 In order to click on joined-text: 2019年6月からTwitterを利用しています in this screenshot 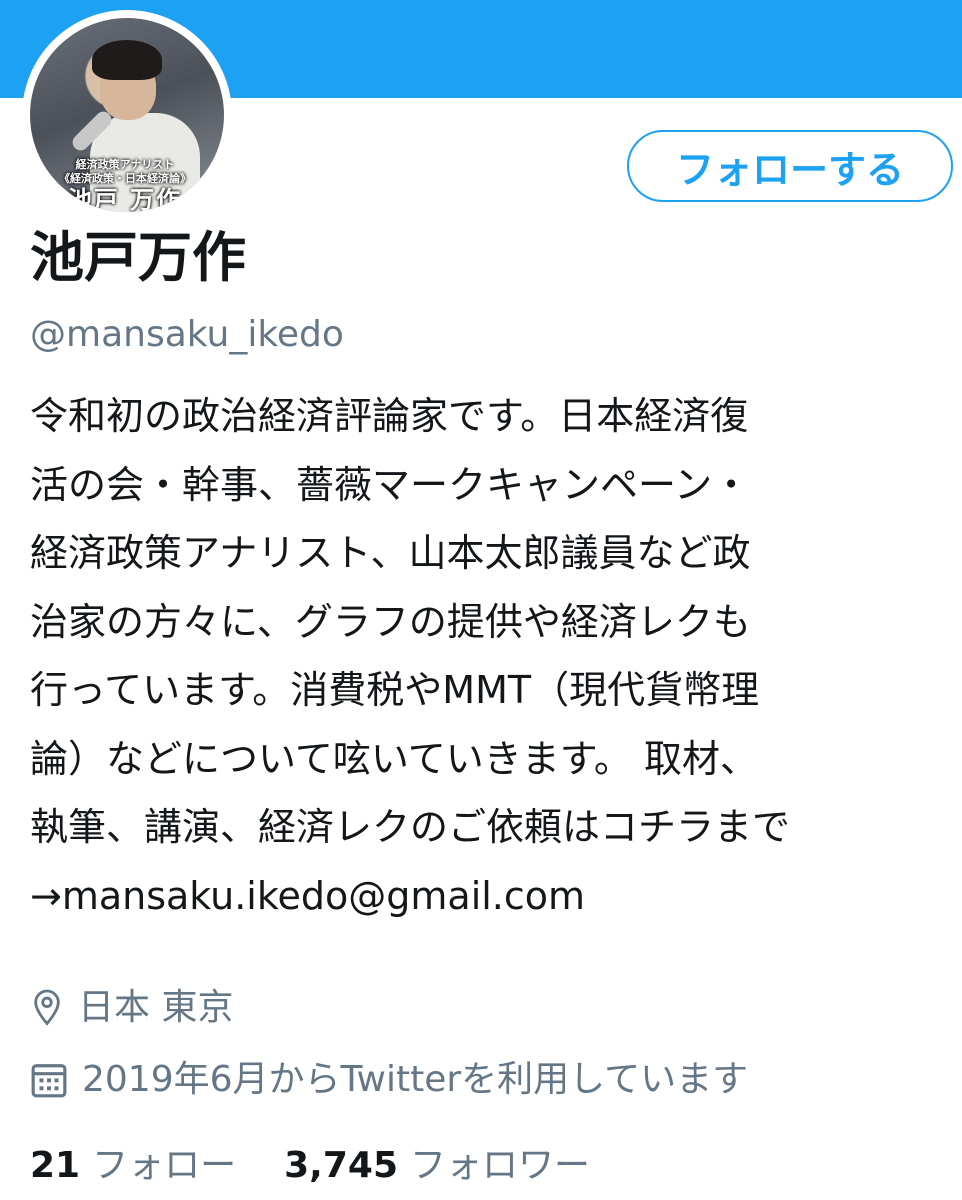, I will do `click(415, 1079)`.